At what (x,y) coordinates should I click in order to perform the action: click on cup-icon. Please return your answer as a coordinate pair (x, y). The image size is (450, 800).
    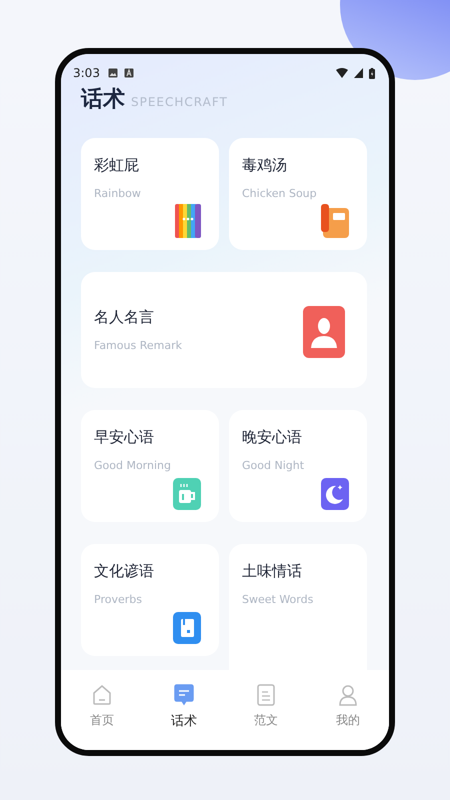
    Looking at the image, I should click on (187, 494).